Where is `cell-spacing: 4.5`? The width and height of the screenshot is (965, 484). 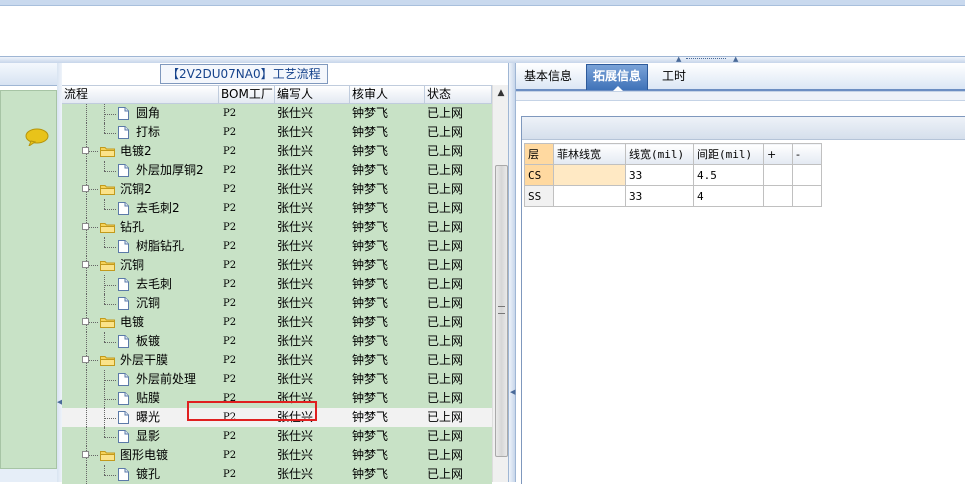
cell-spacing: 4.5 is located at coordinates (728, 175).